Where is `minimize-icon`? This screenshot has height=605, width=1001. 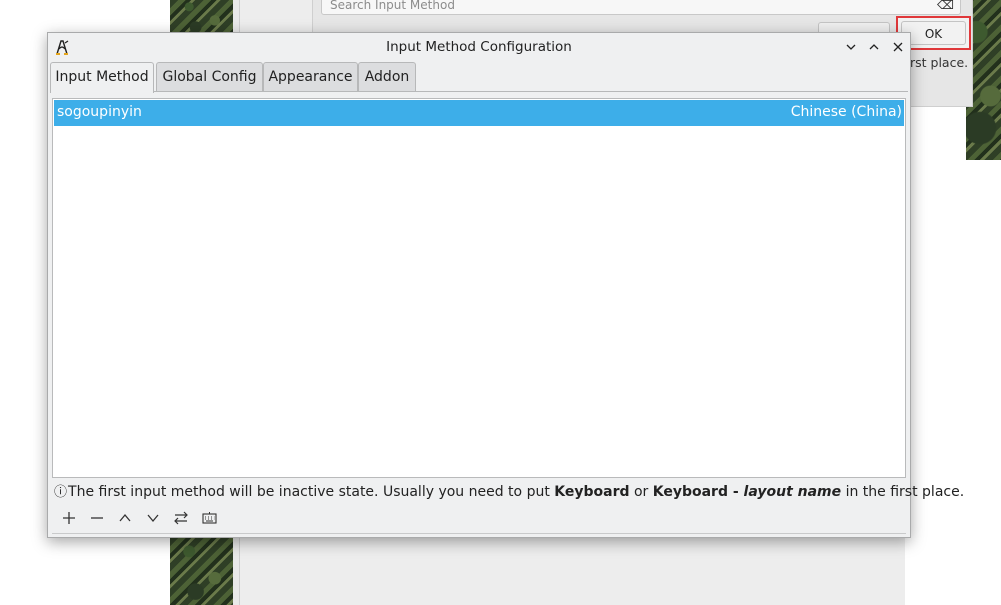
minimize-icon is located at coordinates (851, 47).